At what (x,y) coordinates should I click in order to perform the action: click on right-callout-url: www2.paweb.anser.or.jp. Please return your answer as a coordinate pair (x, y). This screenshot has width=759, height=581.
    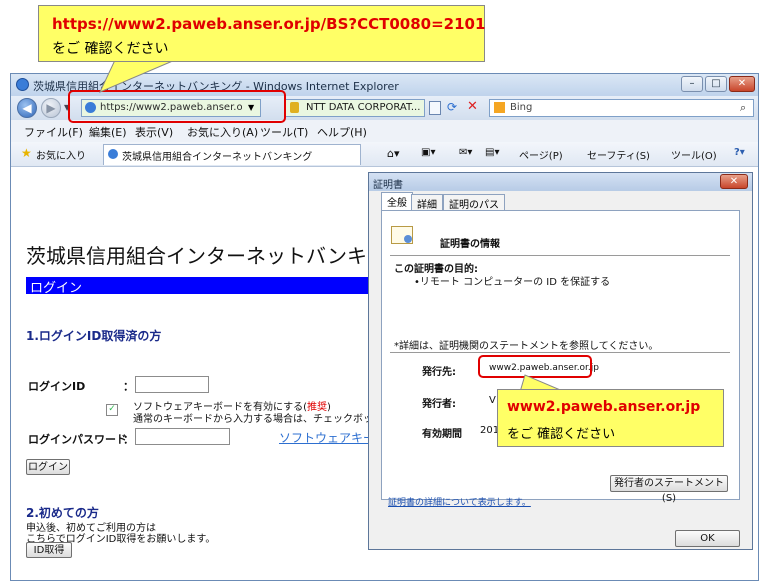
    Looking at the image, I should click on (604, 407).